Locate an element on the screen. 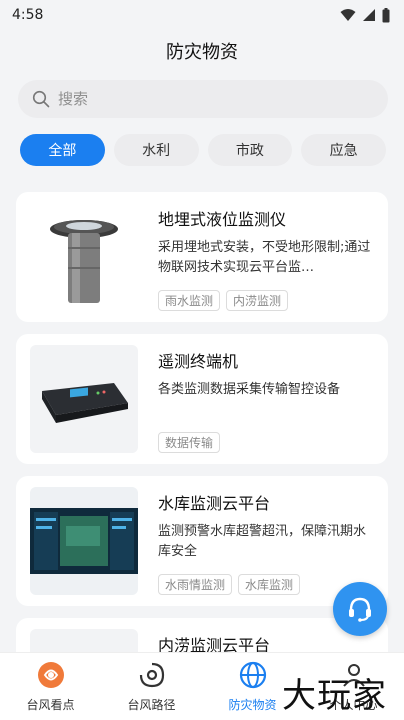 Image resolution: width=404 pixels, height=720 pixels. product-tag: 数据传输 is located at coordinates (189, 442).